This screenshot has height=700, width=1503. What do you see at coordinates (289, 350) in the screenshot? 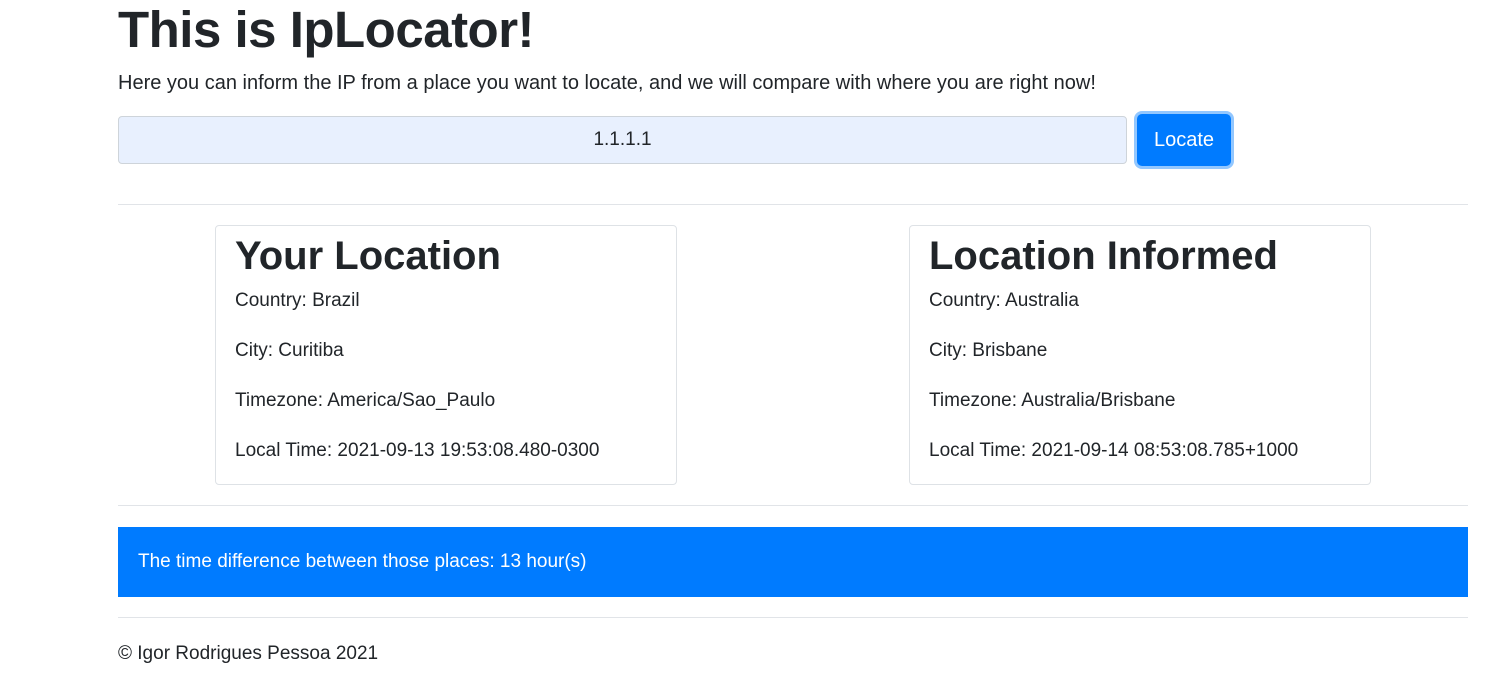
I see `your-location-city: City: Curitiba` at bounding box center [289, 350].